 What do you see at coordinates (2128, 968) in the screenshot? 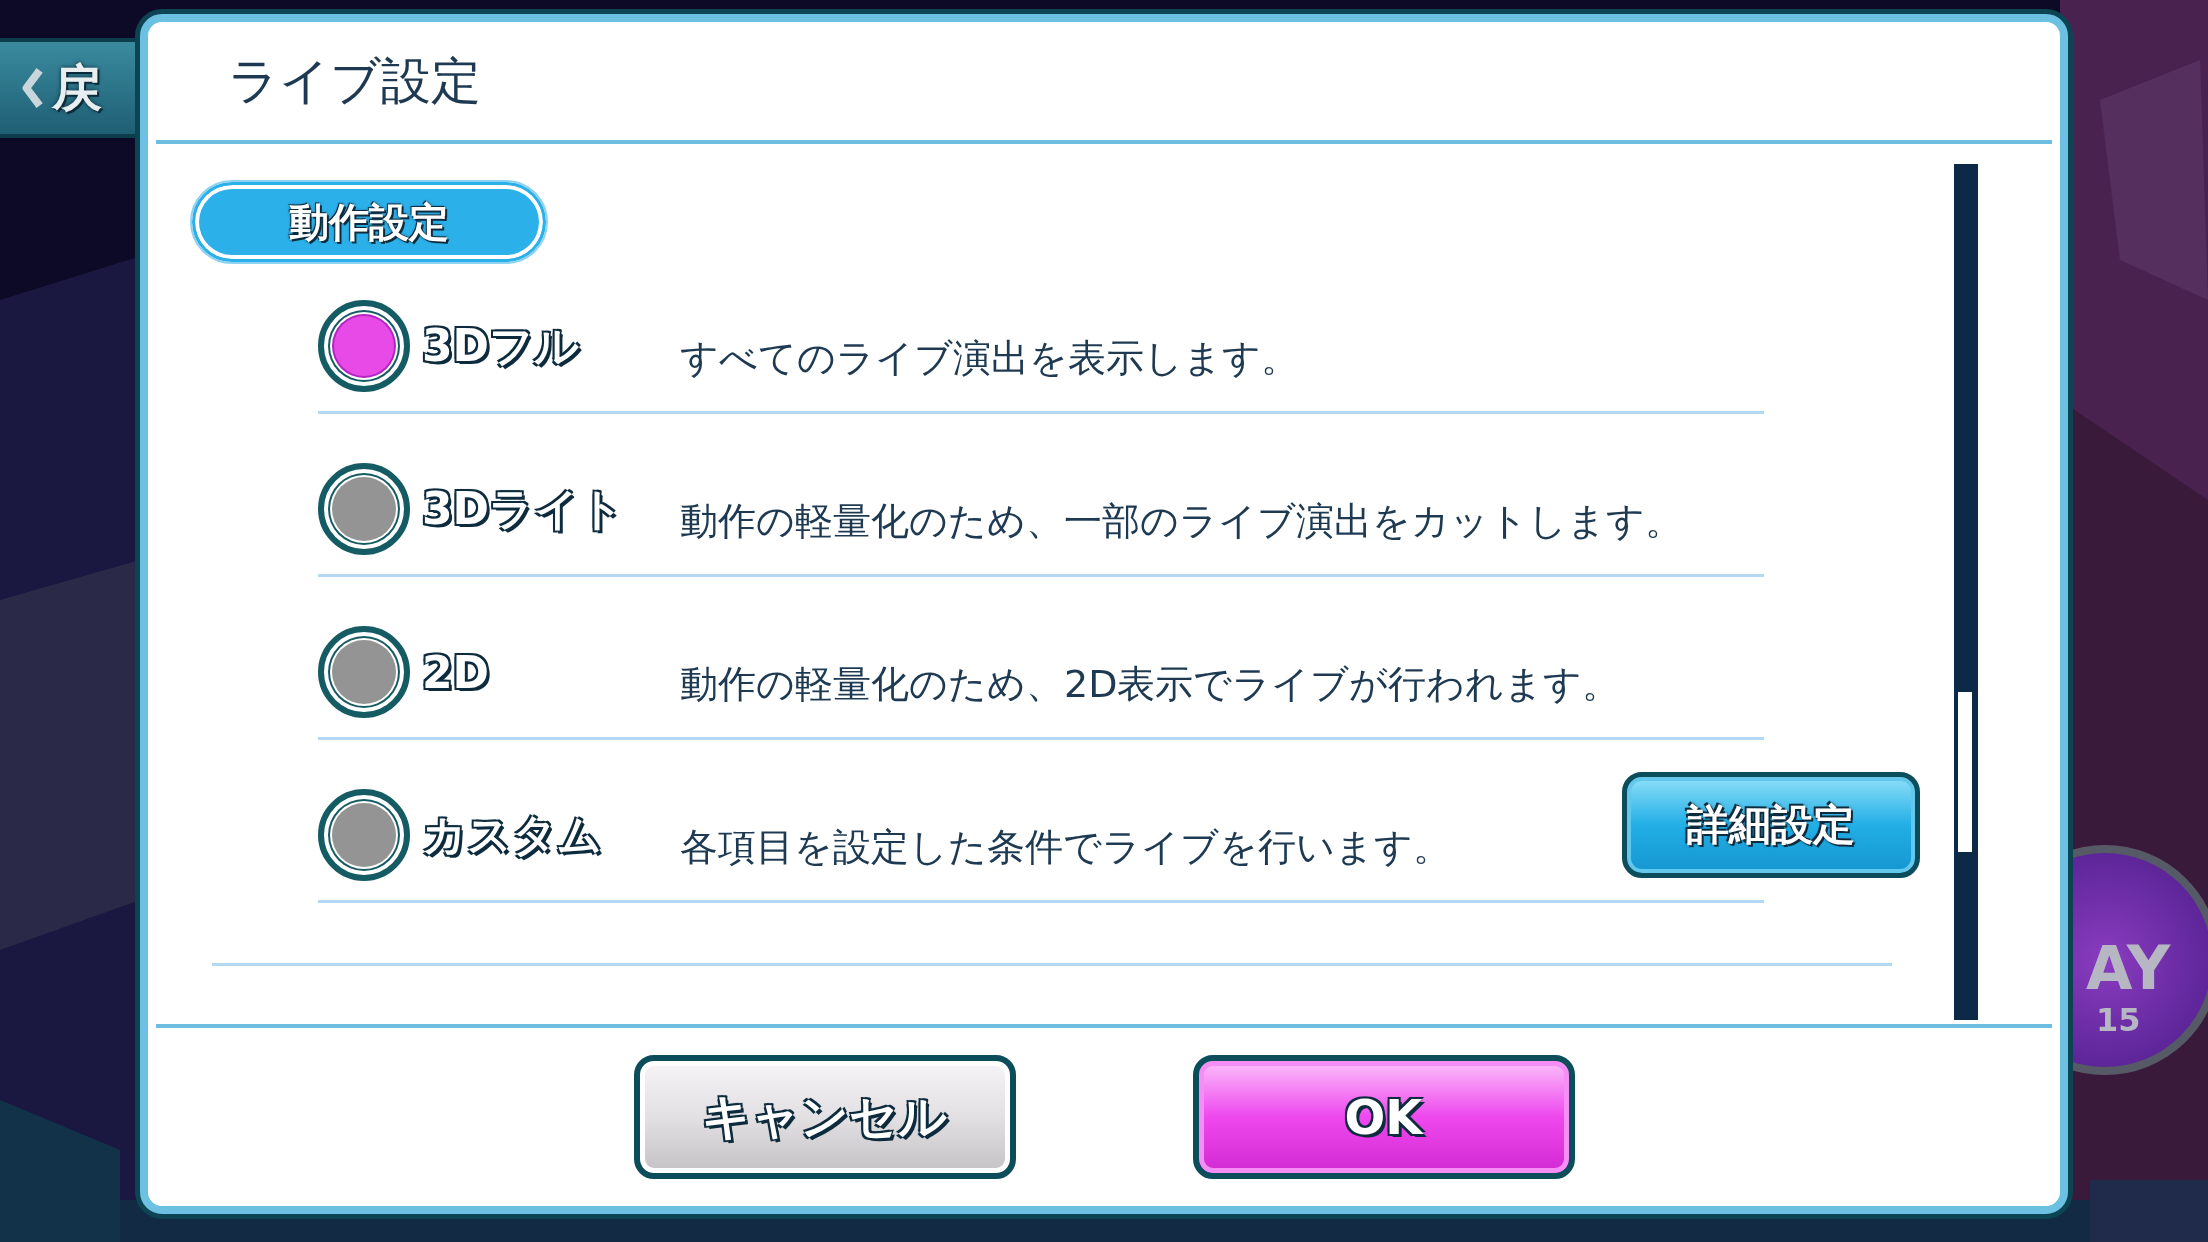
I see `badge-text: AY` at bounding box center [2128, 968].